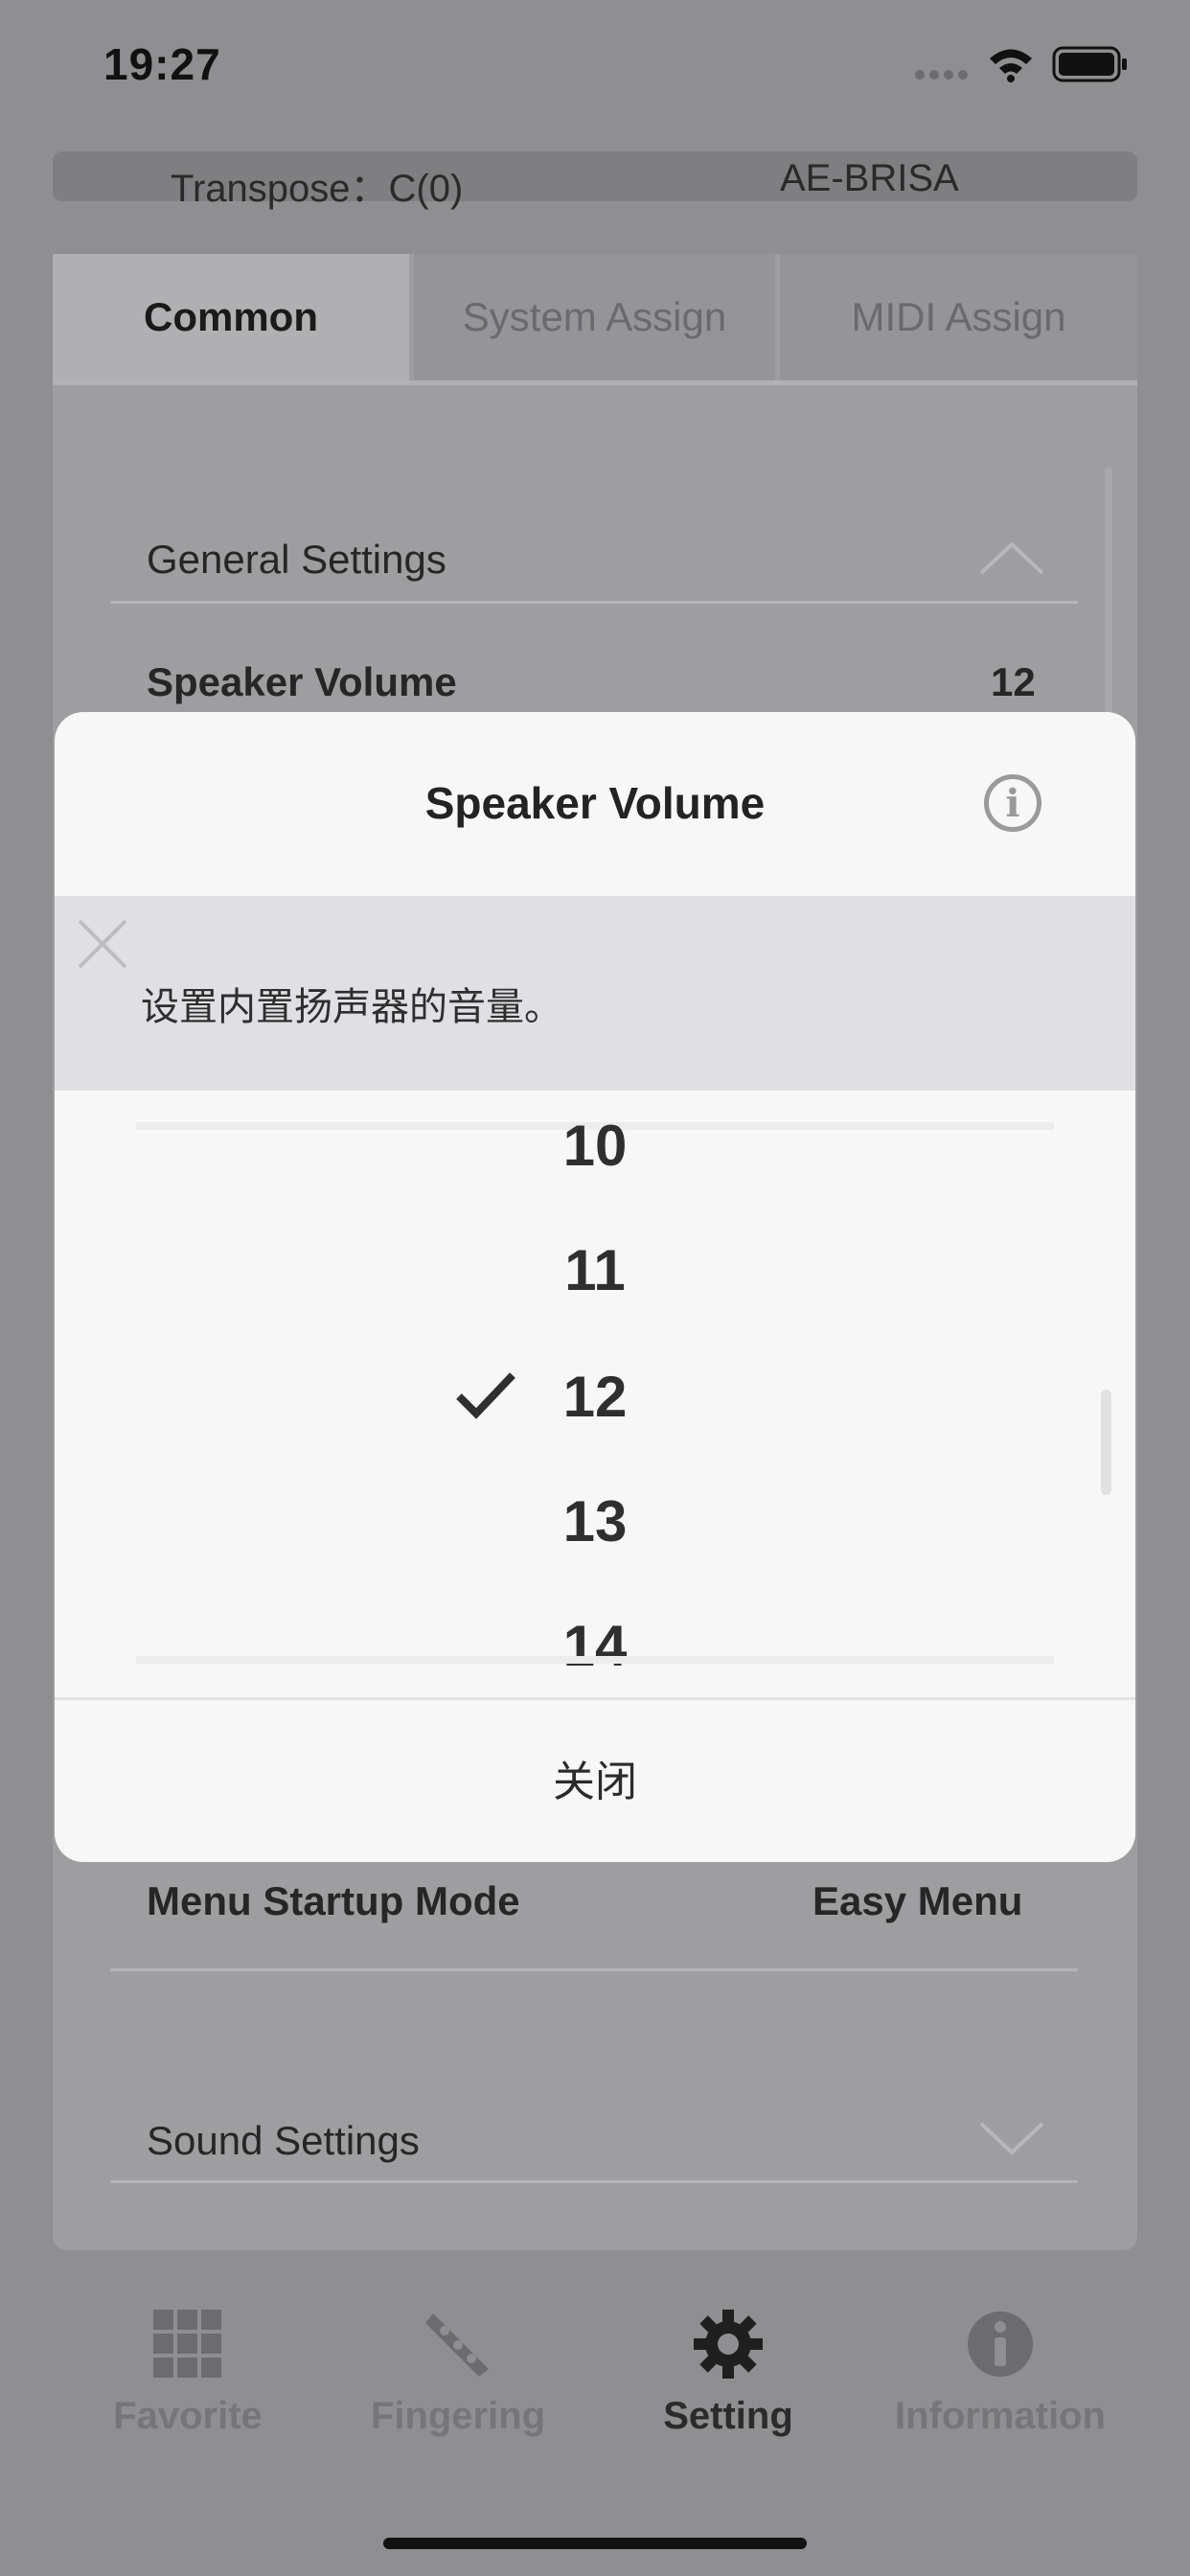 This screenshot has height=2576, width=1190. I want to click on wifi-icon, so click(1011, 65).